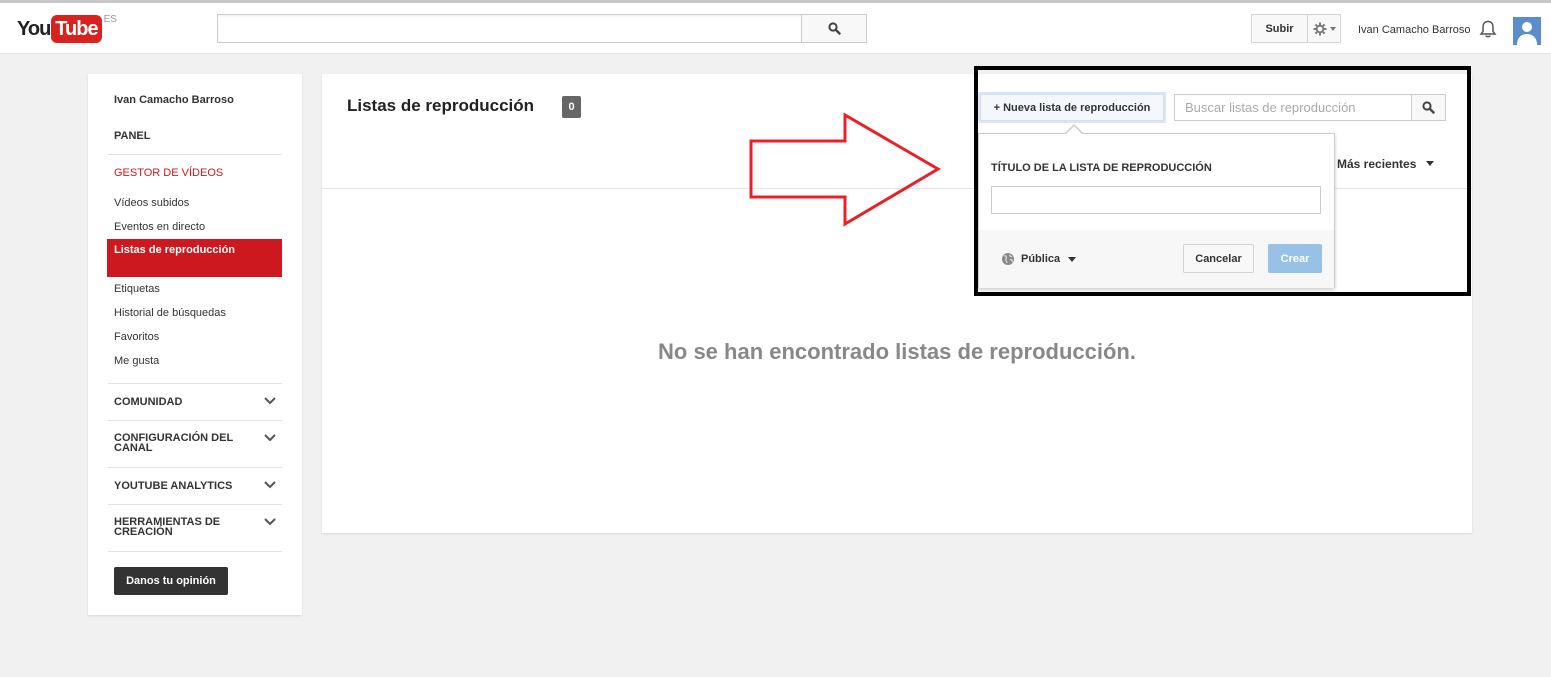  Describe the element at coordinates (1377, 164) in the screenshot. I see `sort-label: Más recientes` at that location.